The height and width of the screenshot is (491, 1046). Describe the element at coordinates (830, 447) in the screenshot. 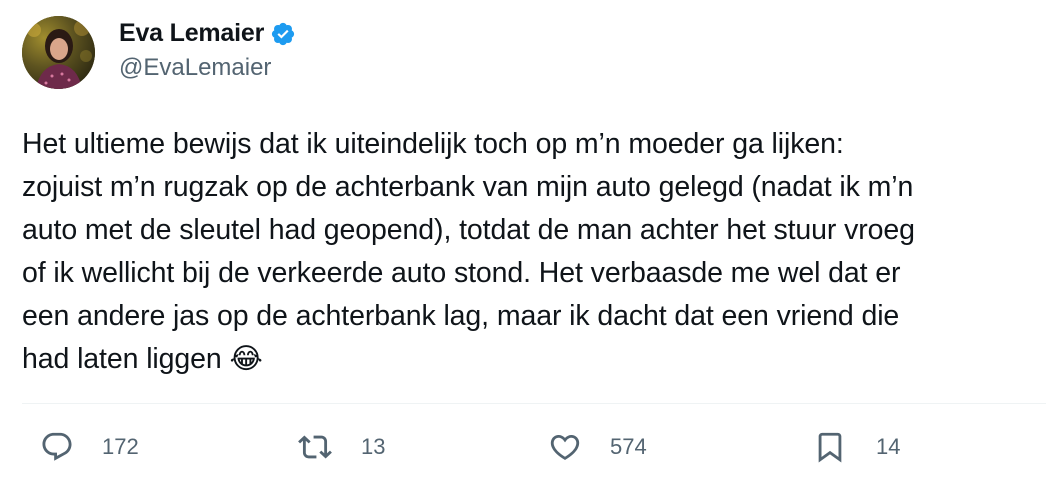

I see `bookmark-icon` at that location.